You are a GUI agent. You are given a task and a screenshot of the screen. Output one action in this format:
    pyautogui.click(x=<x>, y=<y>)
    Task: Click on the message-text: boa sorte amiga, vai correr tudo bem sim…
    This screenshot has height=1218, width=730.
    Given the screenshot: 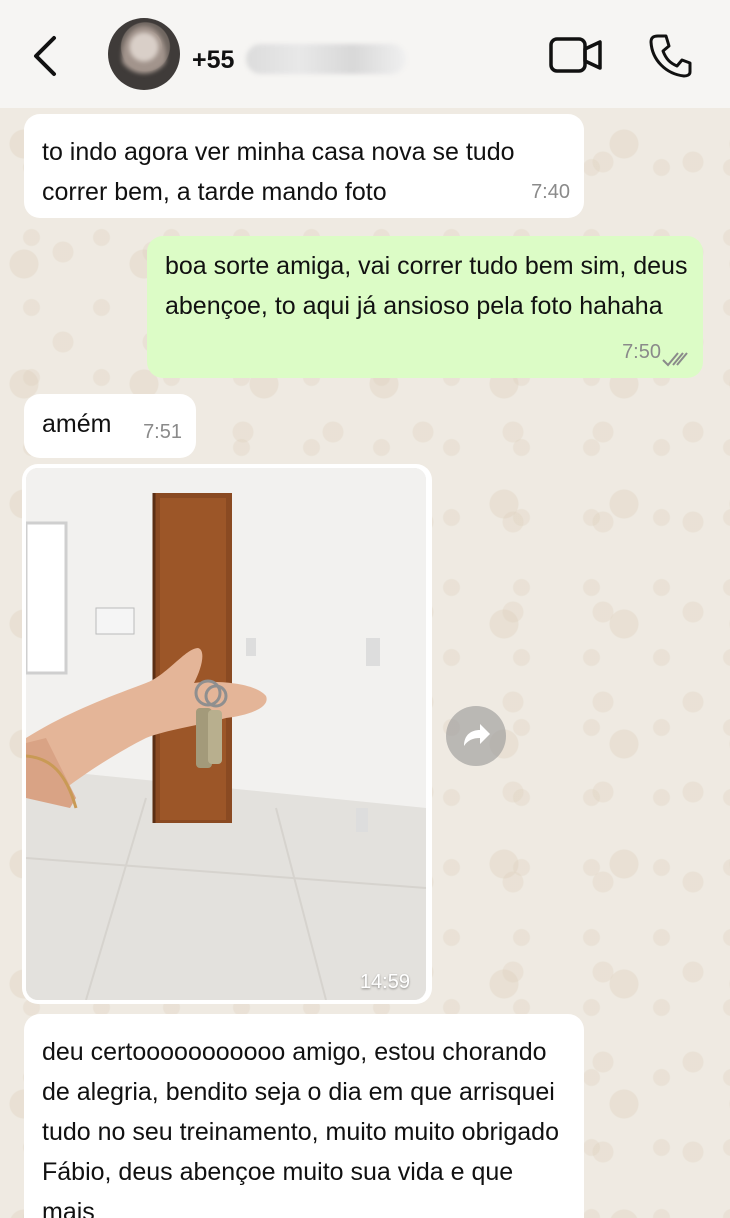 What is the action you would take?
    pyautogui.click(x=426, y=286)
    